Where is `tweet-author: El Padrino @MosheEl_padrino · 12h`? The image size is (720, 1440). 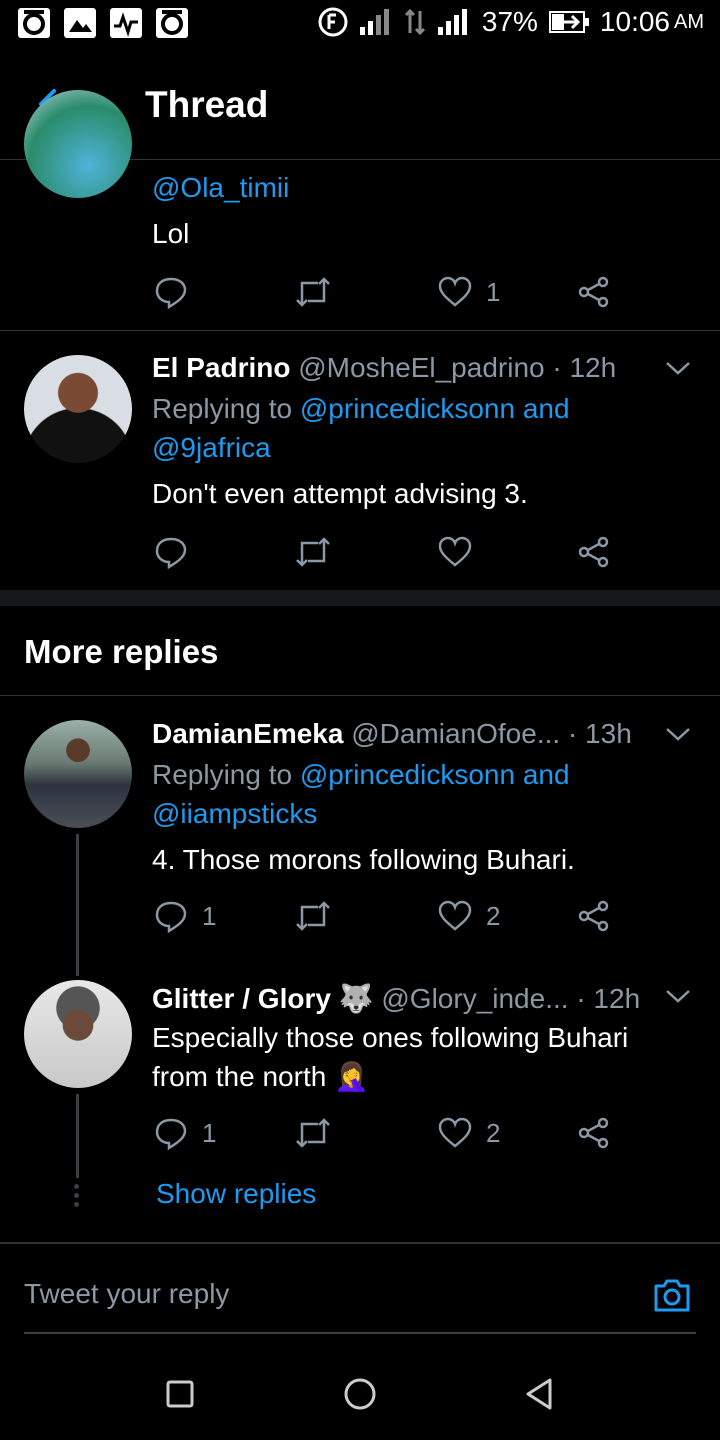
tweet-author: El Padrino @MosheEl_padrino · 12h is located at coordinates (384, 368).